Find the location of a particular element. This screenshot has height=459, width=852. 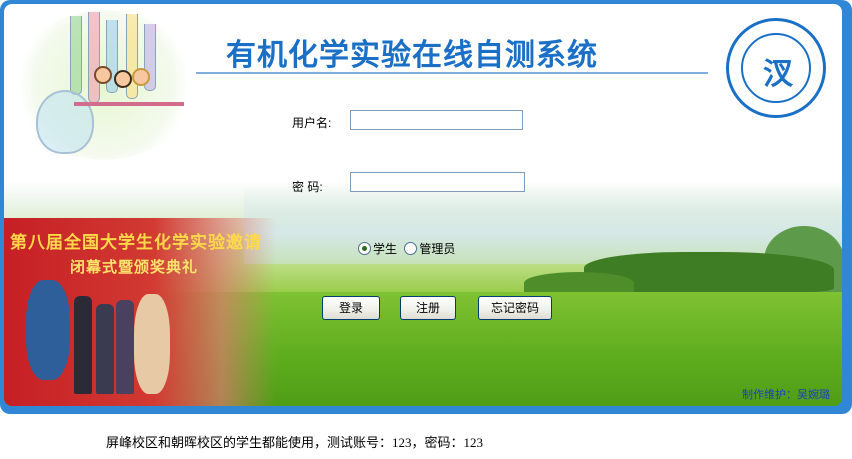

role-label-student: 学生 is located at coordinates (385, 249).